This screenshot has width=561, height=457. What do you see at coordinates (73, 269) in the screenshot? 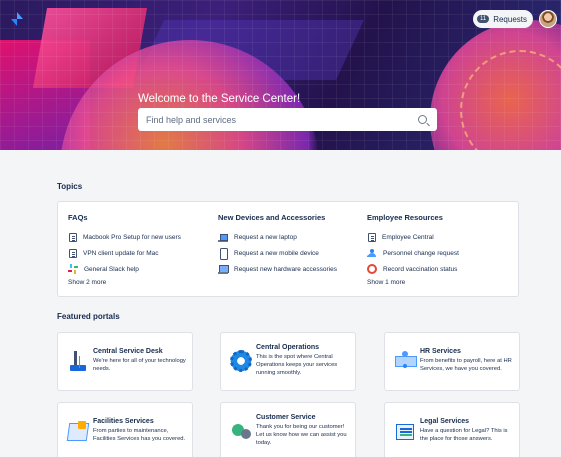
I see `slack-icon` at bounding box center [73, 269].